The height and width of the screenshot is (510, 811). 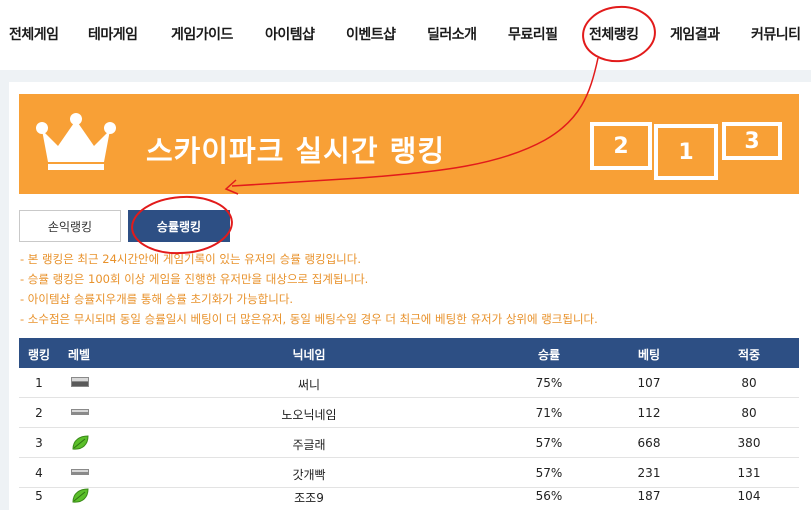 I want to click on note-item: - 본 랭킹은 최근 24시간안에 게임기록이 있는 유저의 승률 랭킹입니다., so click(x=190, y=259).